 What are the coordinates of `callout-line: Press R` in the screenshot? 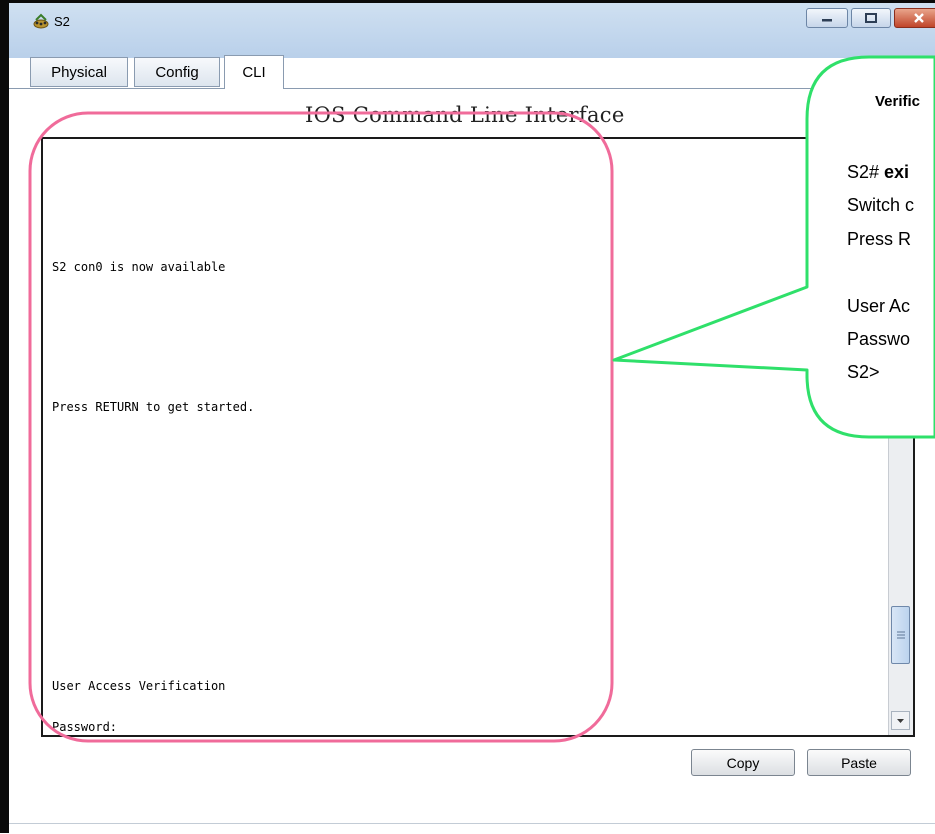 It's located at (879, 239).